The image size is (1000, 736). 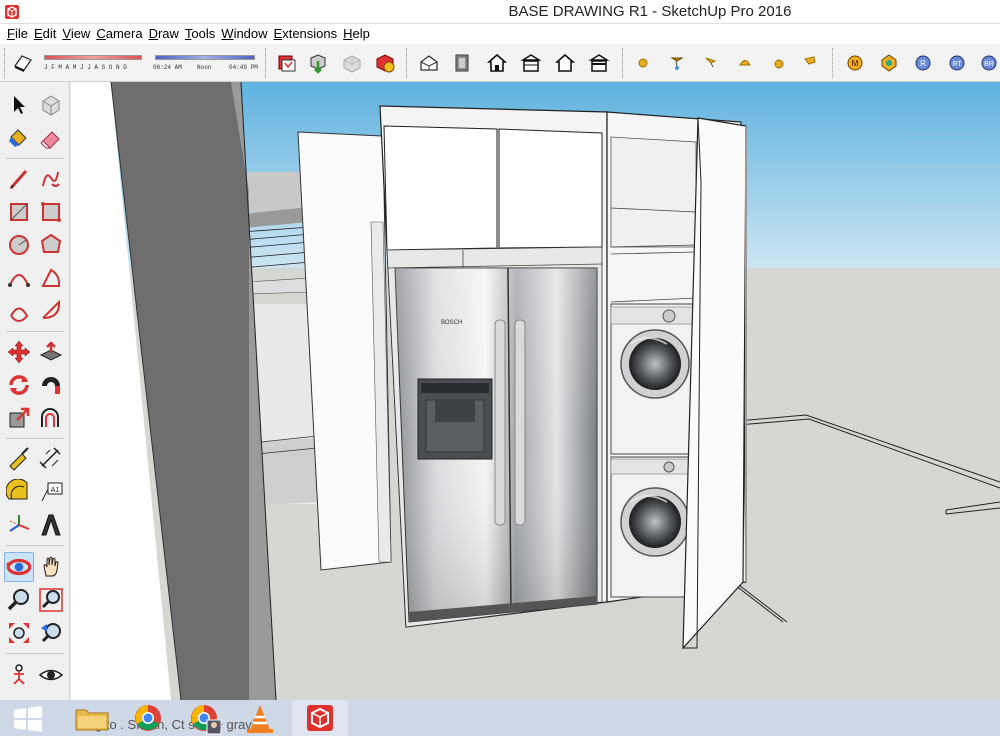 What do you see at coordinates (745, 63) in the screenshot?
I see `dome-light-icon` at bounding box center [745, 63].